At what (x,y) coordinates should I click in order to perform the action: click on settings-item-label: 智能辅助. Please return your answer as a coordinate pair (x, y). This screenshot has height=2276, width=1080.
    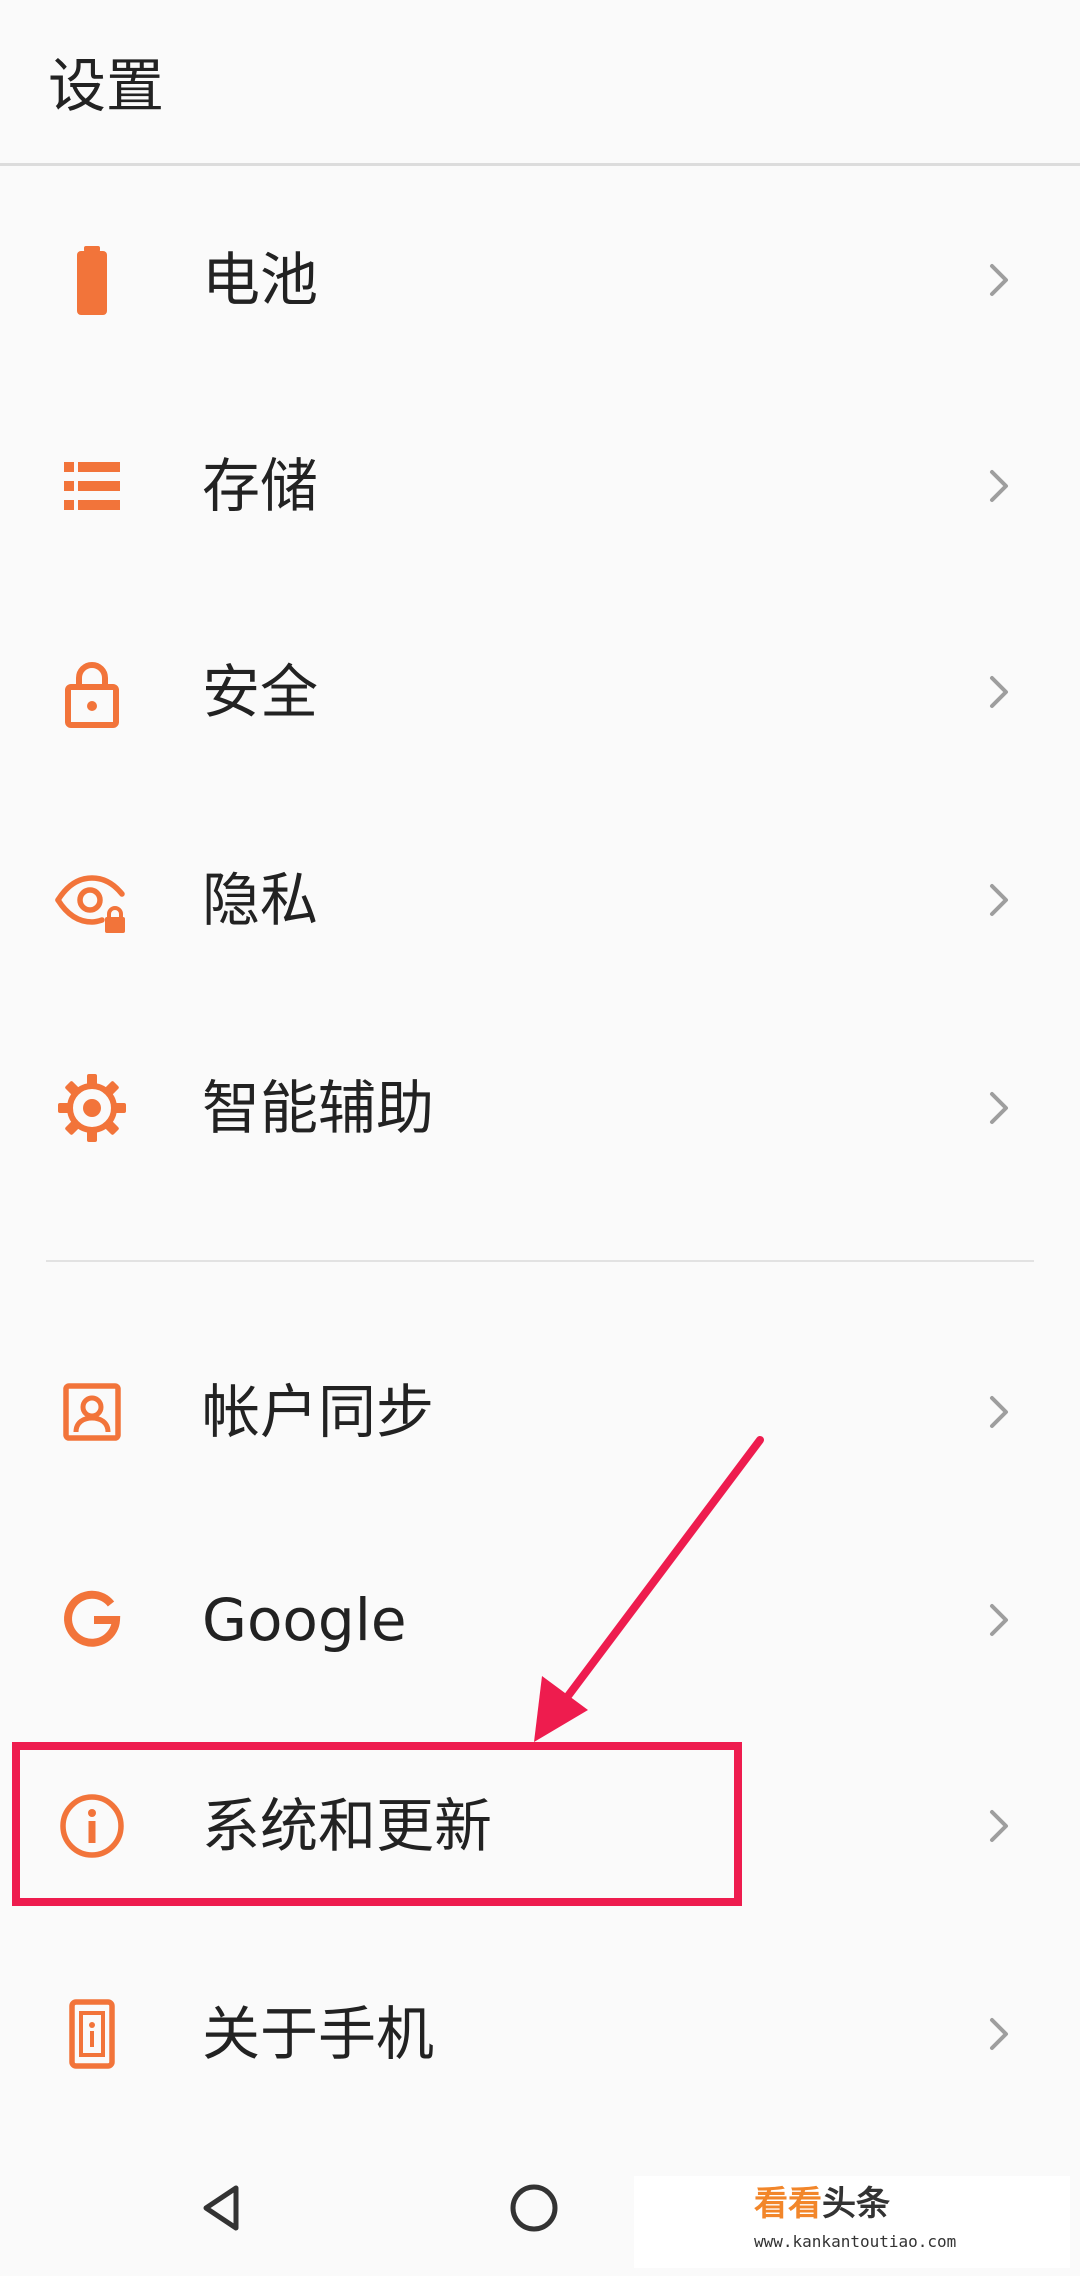
    Looking at the image, I should click on (318, 1108).